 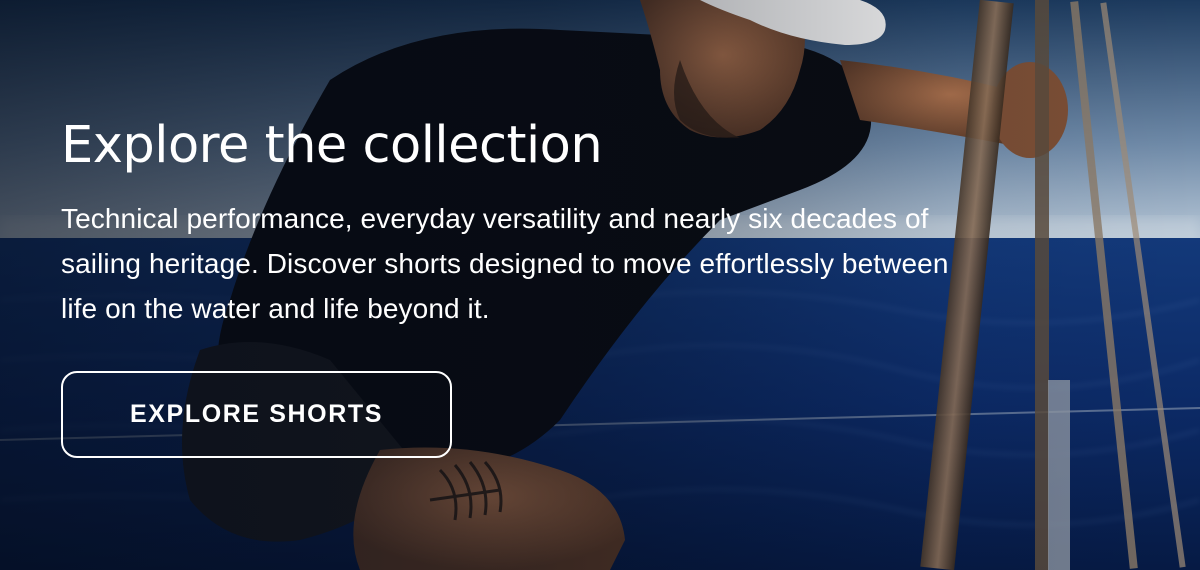 I want to click on explore-shorts-button: EXPLORE SHORTS, so click(x=256, y=414).